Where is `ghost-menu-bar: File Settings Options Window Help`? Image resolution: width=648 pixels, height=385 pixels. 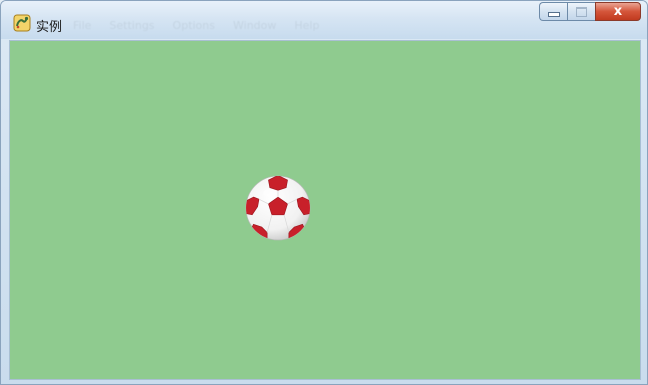 ghost-menu-bar: File Settings Options Window Help is located at coordinates (196, 25).